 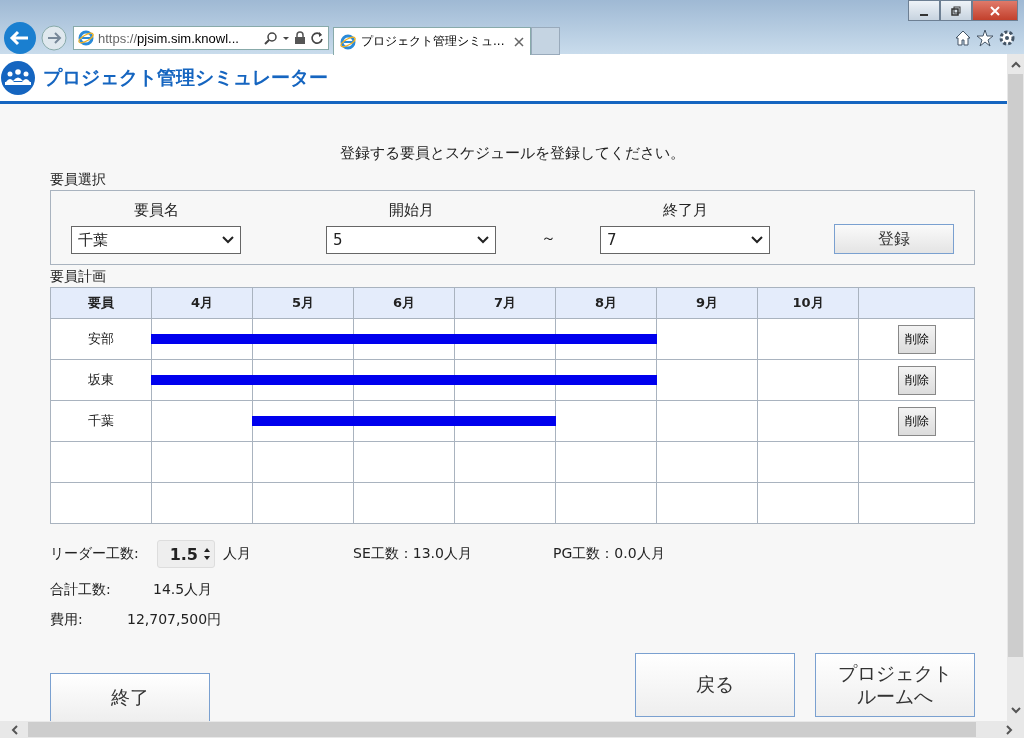 I want to click on section-heading: 要員選択, so click(x=78, y=179).